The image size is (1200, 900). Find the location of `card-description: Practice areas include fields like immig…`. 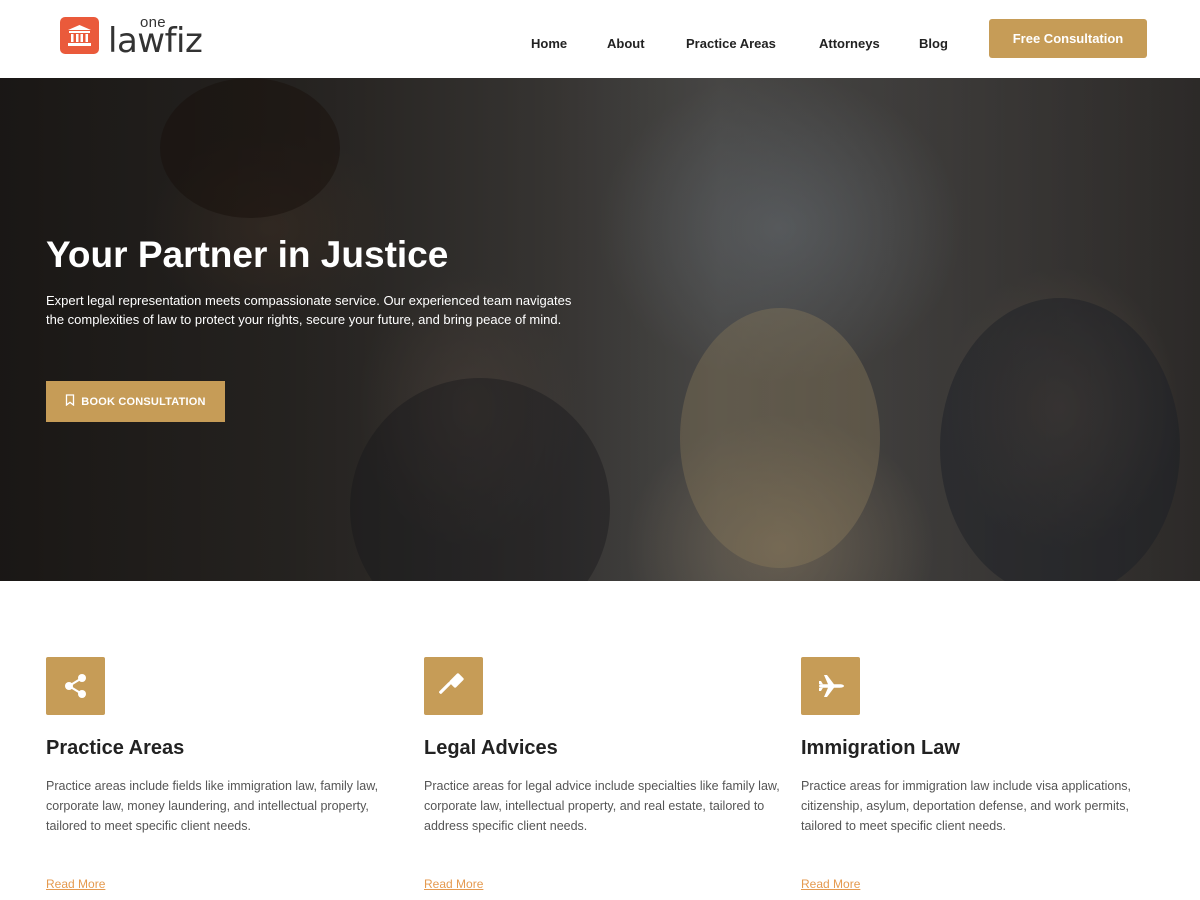

card-description: Practice areas include fields like immig… is located at coordinates (212, 806).